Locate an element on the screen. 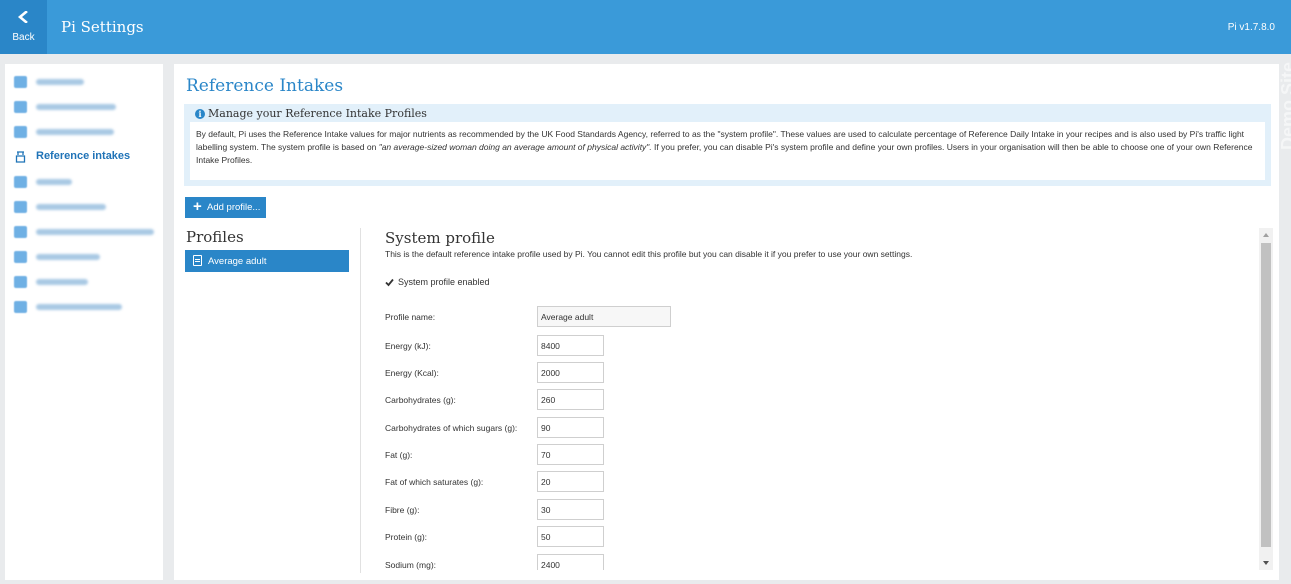 Image resolution: width=1291 pixels, height=584 pixels. back-label: Back is located at coordinates (23, 37).